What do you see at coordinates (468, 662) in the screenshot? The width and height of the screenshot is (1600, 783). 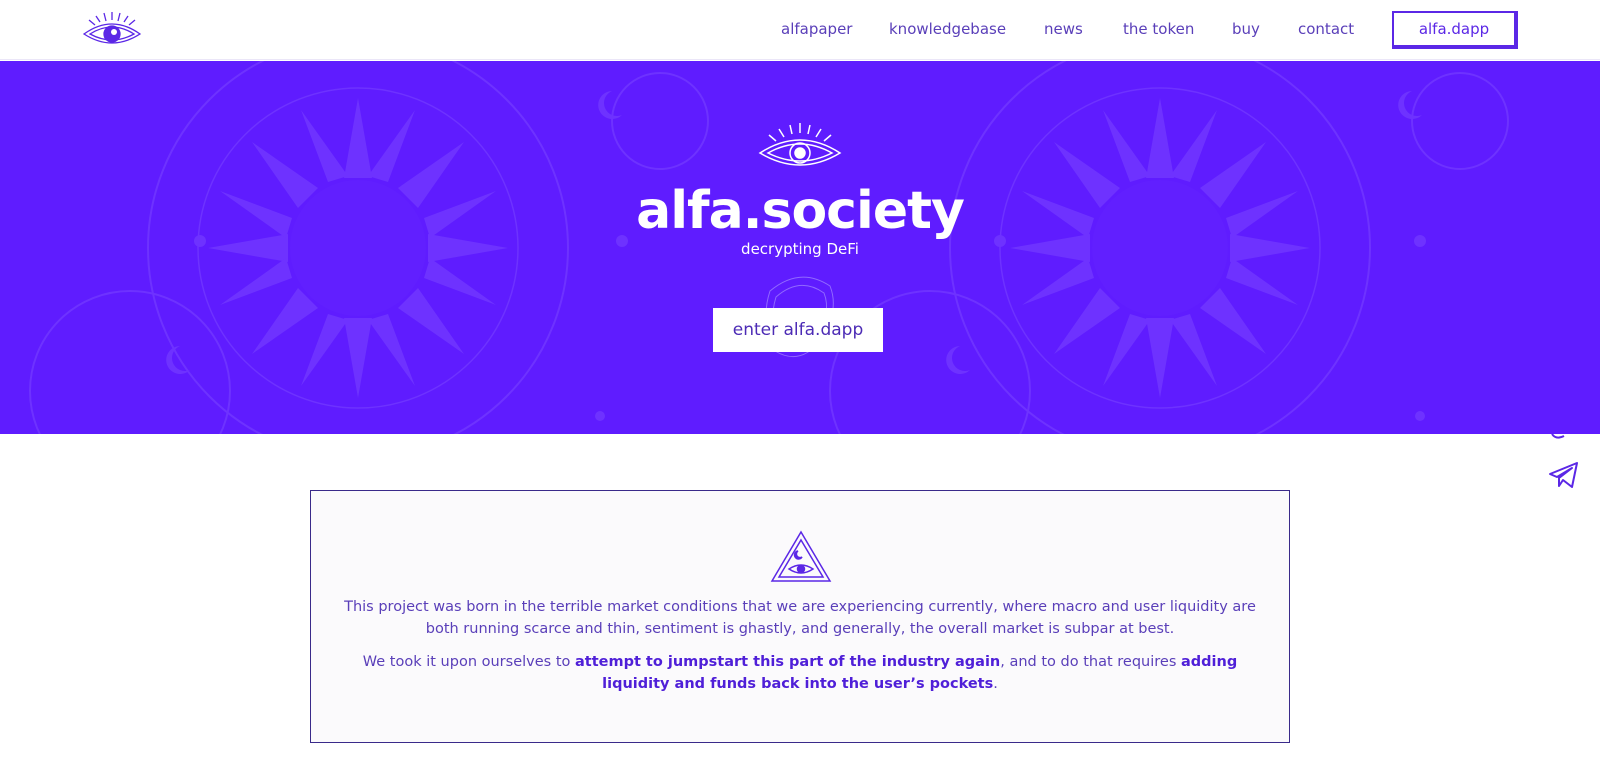 I see `intro-p2-text-a: We took it upon ourselves to` at bounding box center [468, 662].